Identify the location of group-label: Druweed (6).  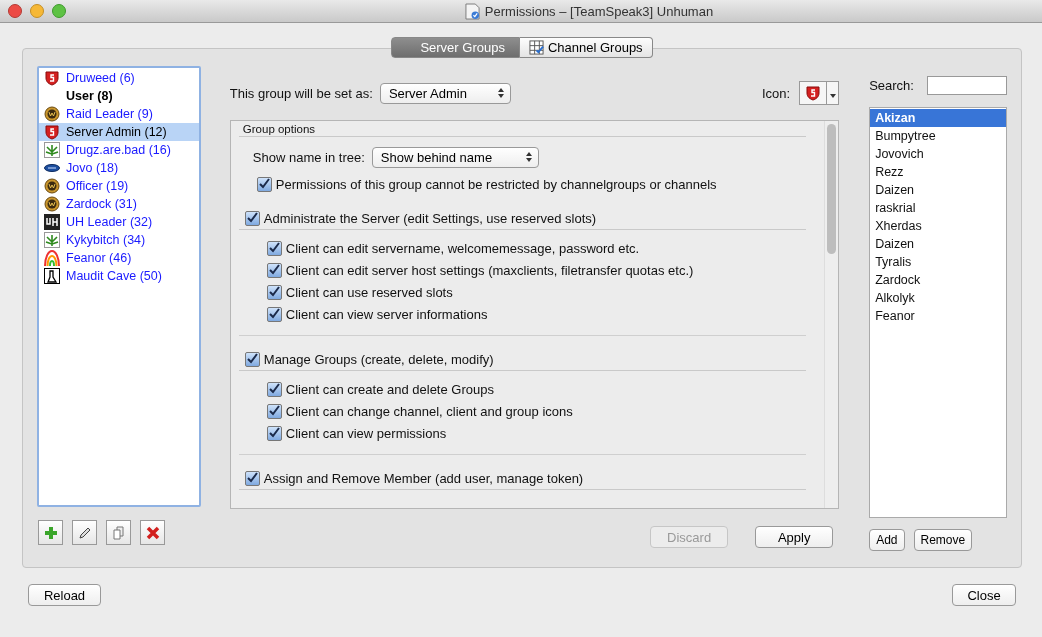
(100, 78).